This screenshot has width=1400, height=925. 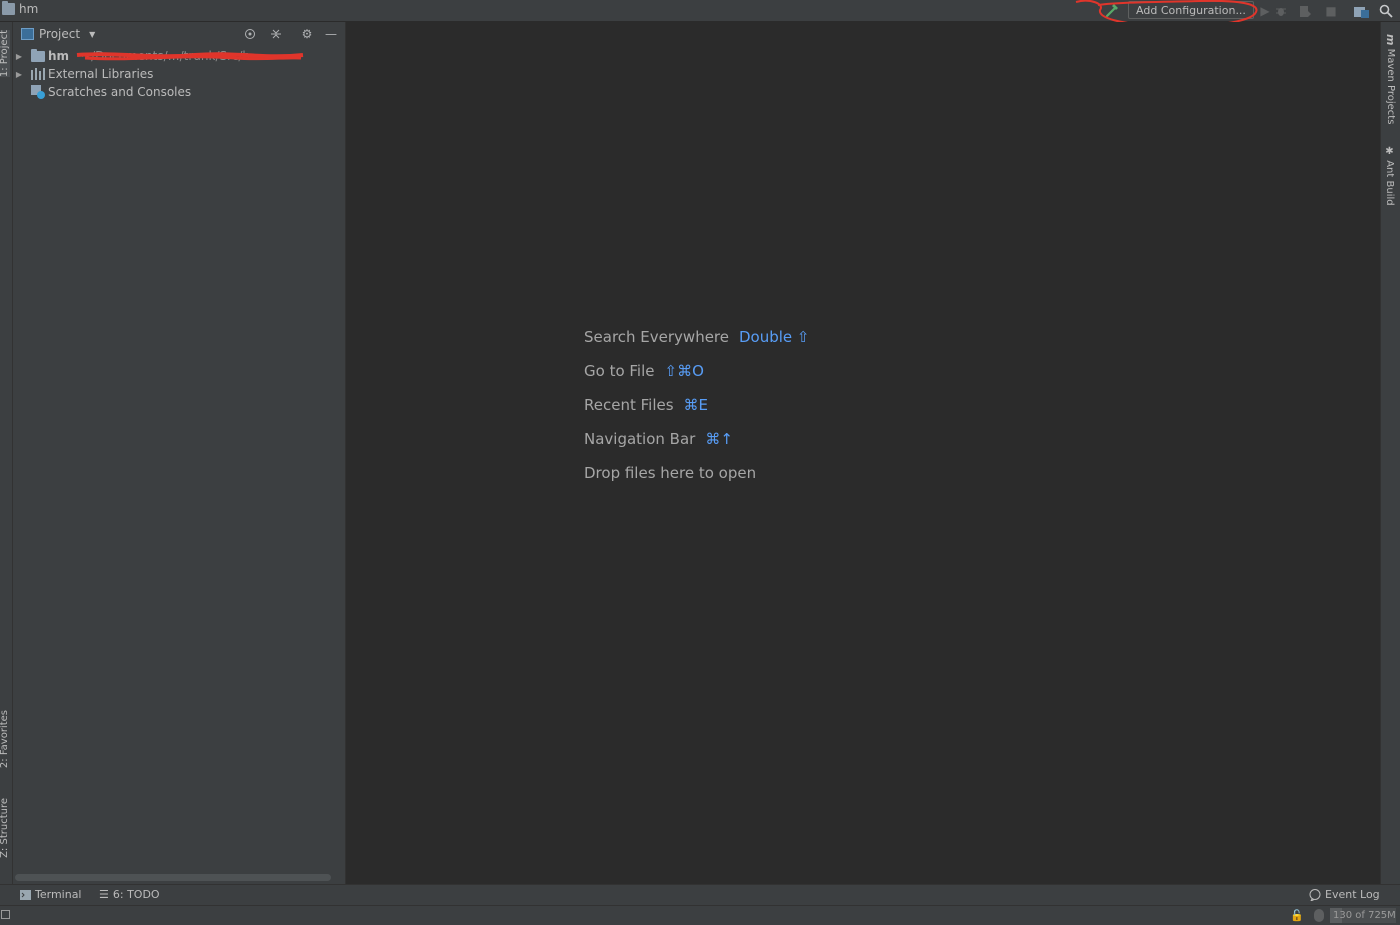 I want to click on scratches-icon, so click(x=38, y=92).